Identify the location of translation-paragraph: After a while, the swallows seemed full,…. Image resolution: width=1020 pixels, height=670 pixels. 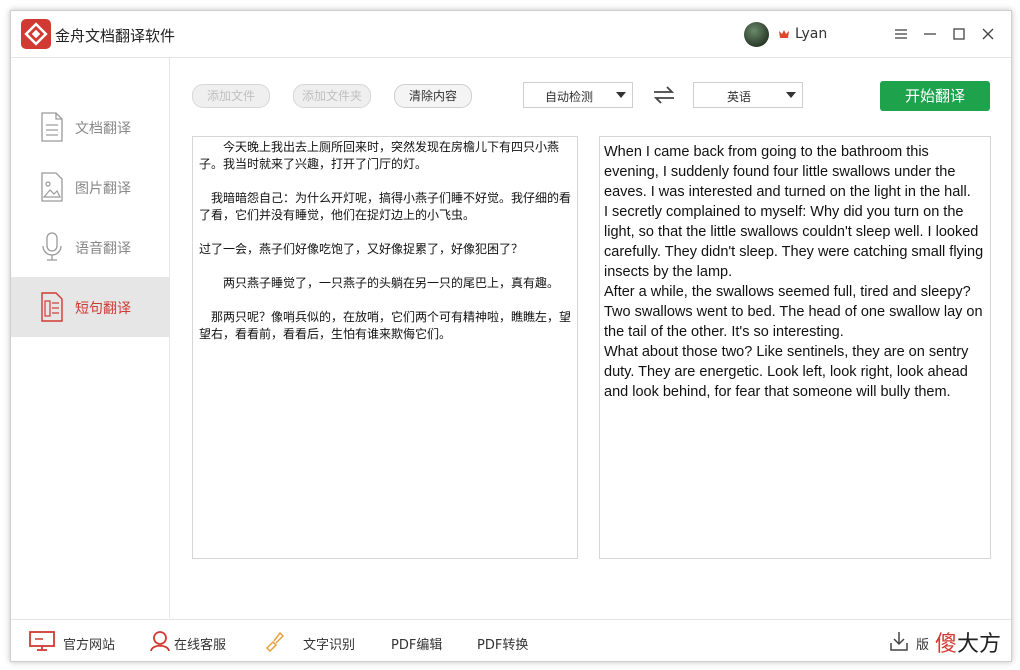
(793, 312).